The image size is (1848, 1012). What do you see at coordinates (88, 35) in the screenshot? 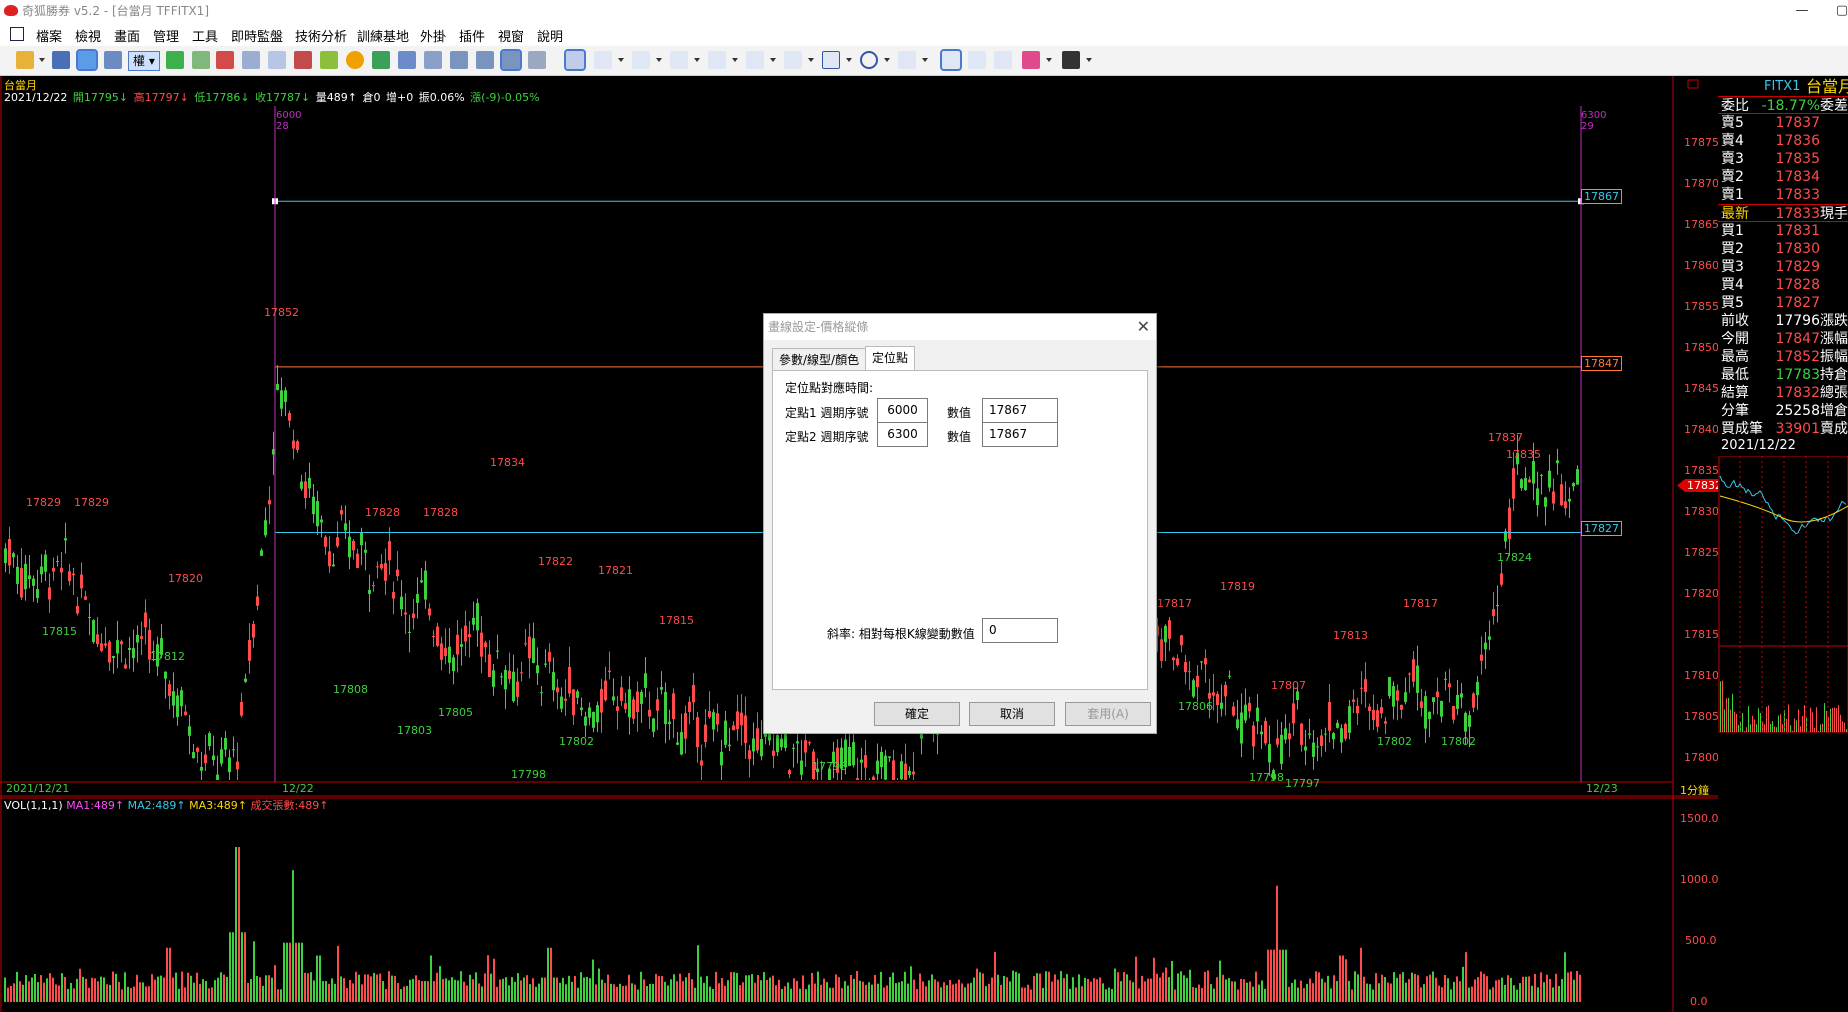
I see `menu-view: 檢視` at bounding box center [88, 35].